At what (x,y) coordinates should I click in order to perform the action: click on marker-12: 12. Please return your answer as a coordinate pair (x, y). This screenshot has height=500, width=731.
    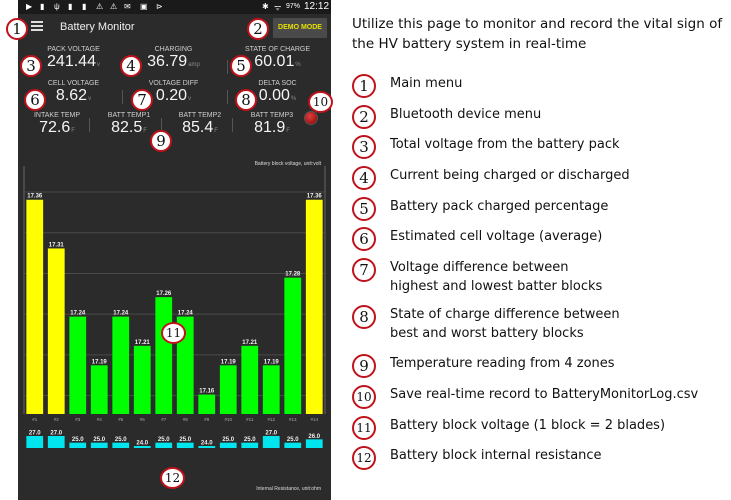
    Looking at the image, I should click on (172, 478).